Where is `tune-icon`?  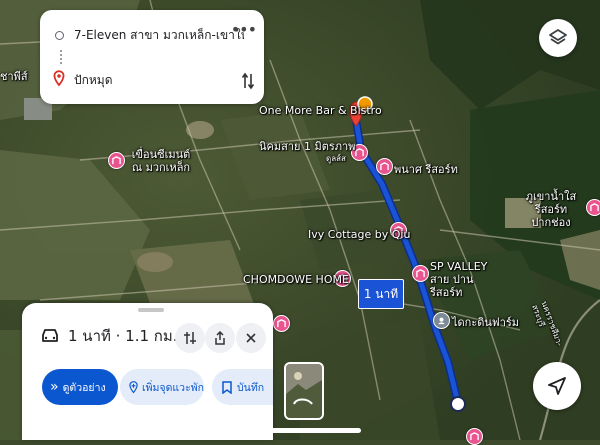
tune-icon is located at coordinates (190, 338).